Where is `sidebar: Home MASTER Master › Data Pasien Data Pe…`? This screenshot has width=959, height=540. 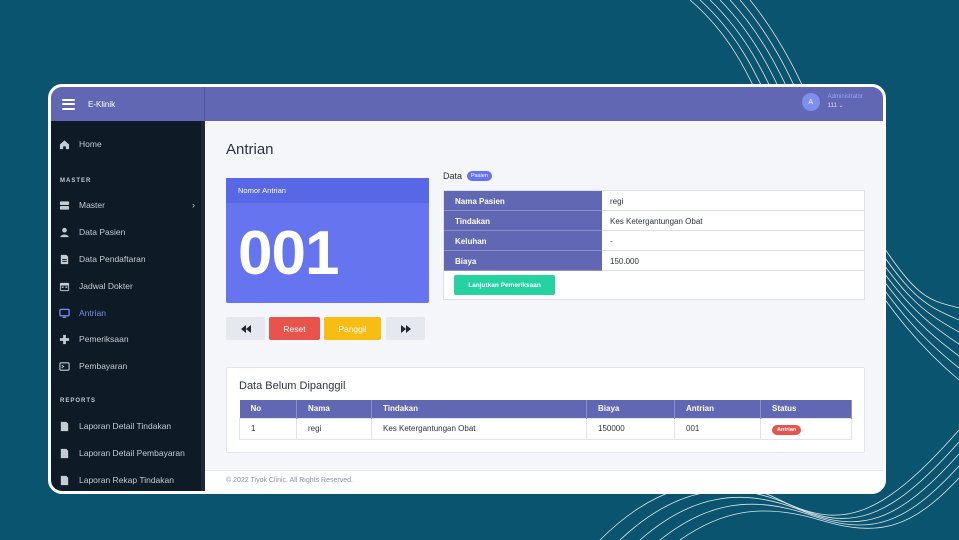 sidebar: Home MASTER Master › Data Pasien Data Pe… is located at coordinates (128, 306).